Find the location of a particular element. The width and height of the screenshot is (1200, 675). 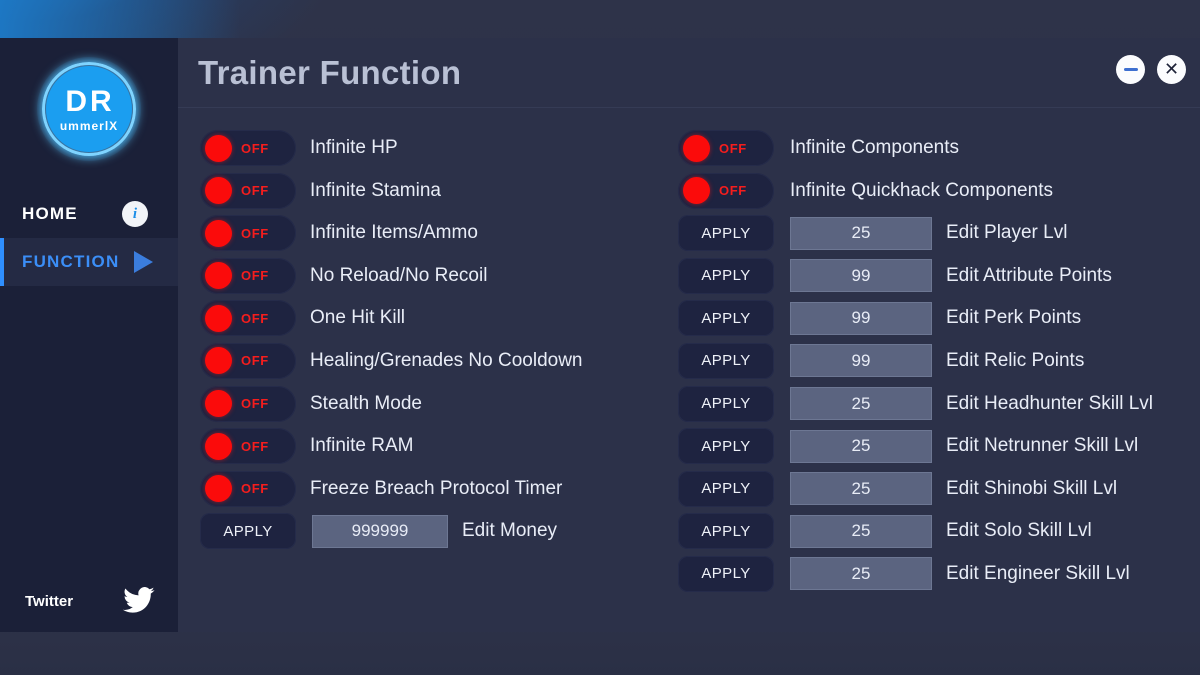

option-row: OFF Stealth Mode is located at coordinates (440, 403).